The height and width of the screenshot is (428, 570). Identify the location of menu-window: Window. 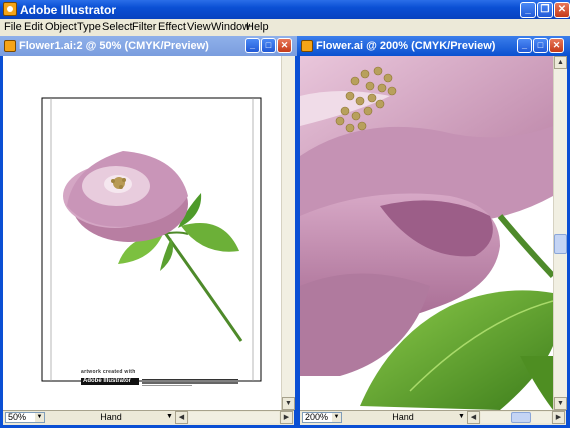
(230, 27).